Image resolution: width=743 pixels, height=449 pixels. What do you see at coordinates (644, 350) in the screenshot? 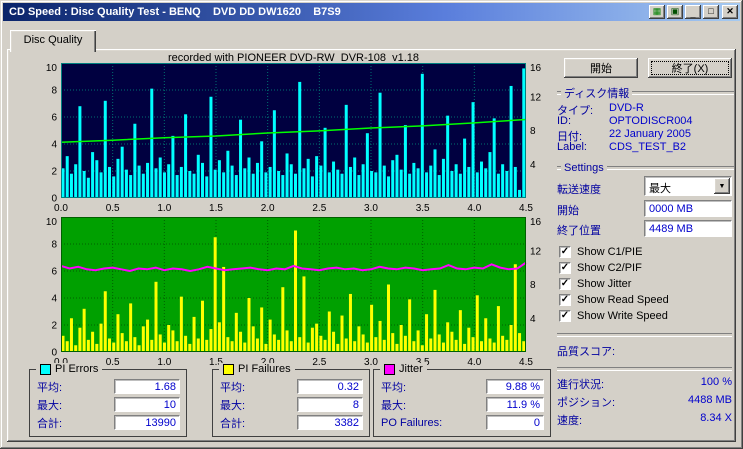
I see `quality-score-row: 品質スコア: 95` at bounding box center [644, 350].